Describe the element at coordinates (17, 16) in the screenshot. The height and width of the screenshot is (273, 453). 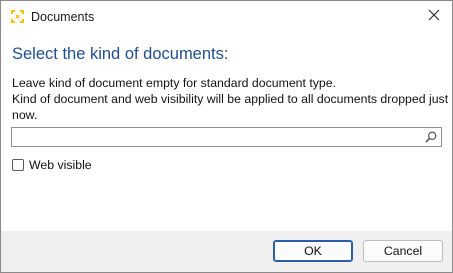
I see `documents-app-icon` at that location.